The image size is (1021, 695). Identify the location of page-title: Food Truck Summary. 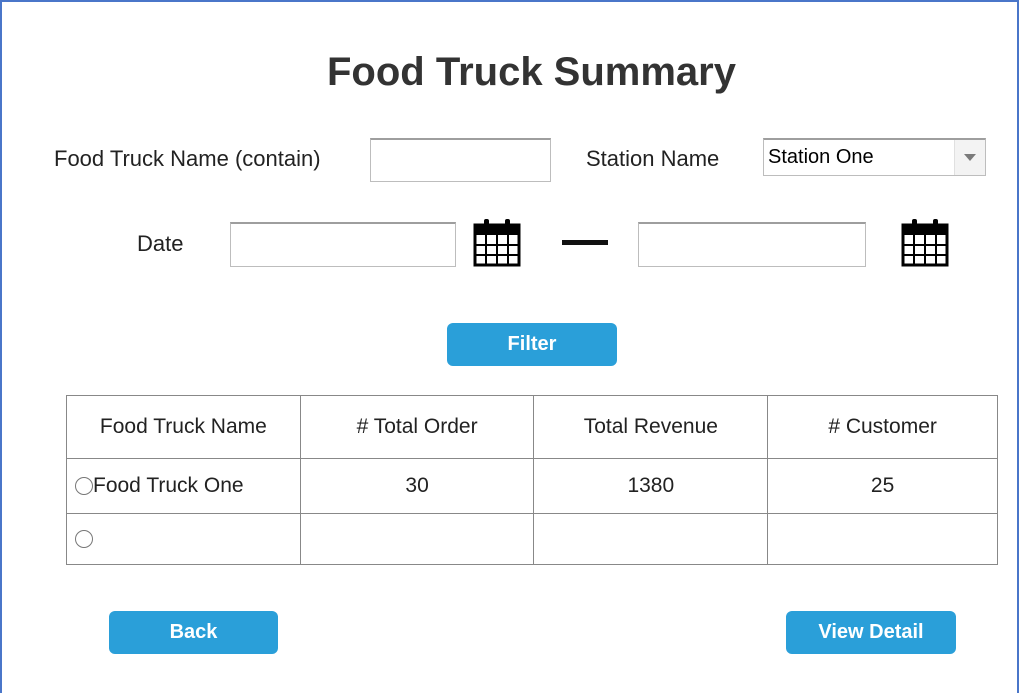
(531, 72).